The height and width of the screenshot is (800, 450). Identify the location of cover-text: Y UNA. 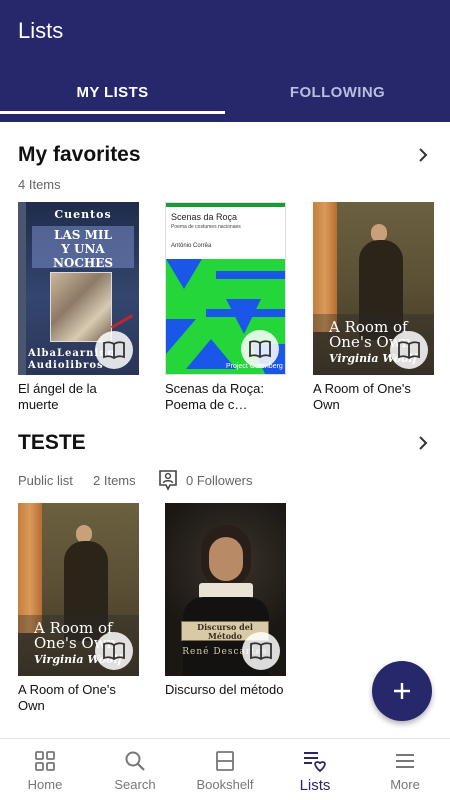
(83, 249).